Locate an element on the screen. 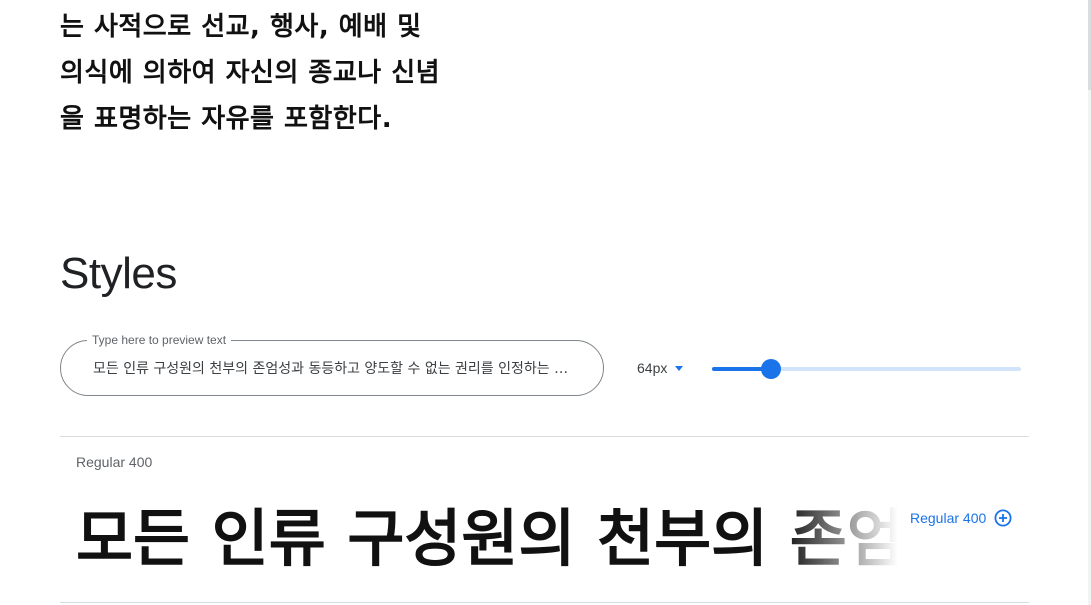  select-style-label: Regular 400 is located at coordinates (948, 518).